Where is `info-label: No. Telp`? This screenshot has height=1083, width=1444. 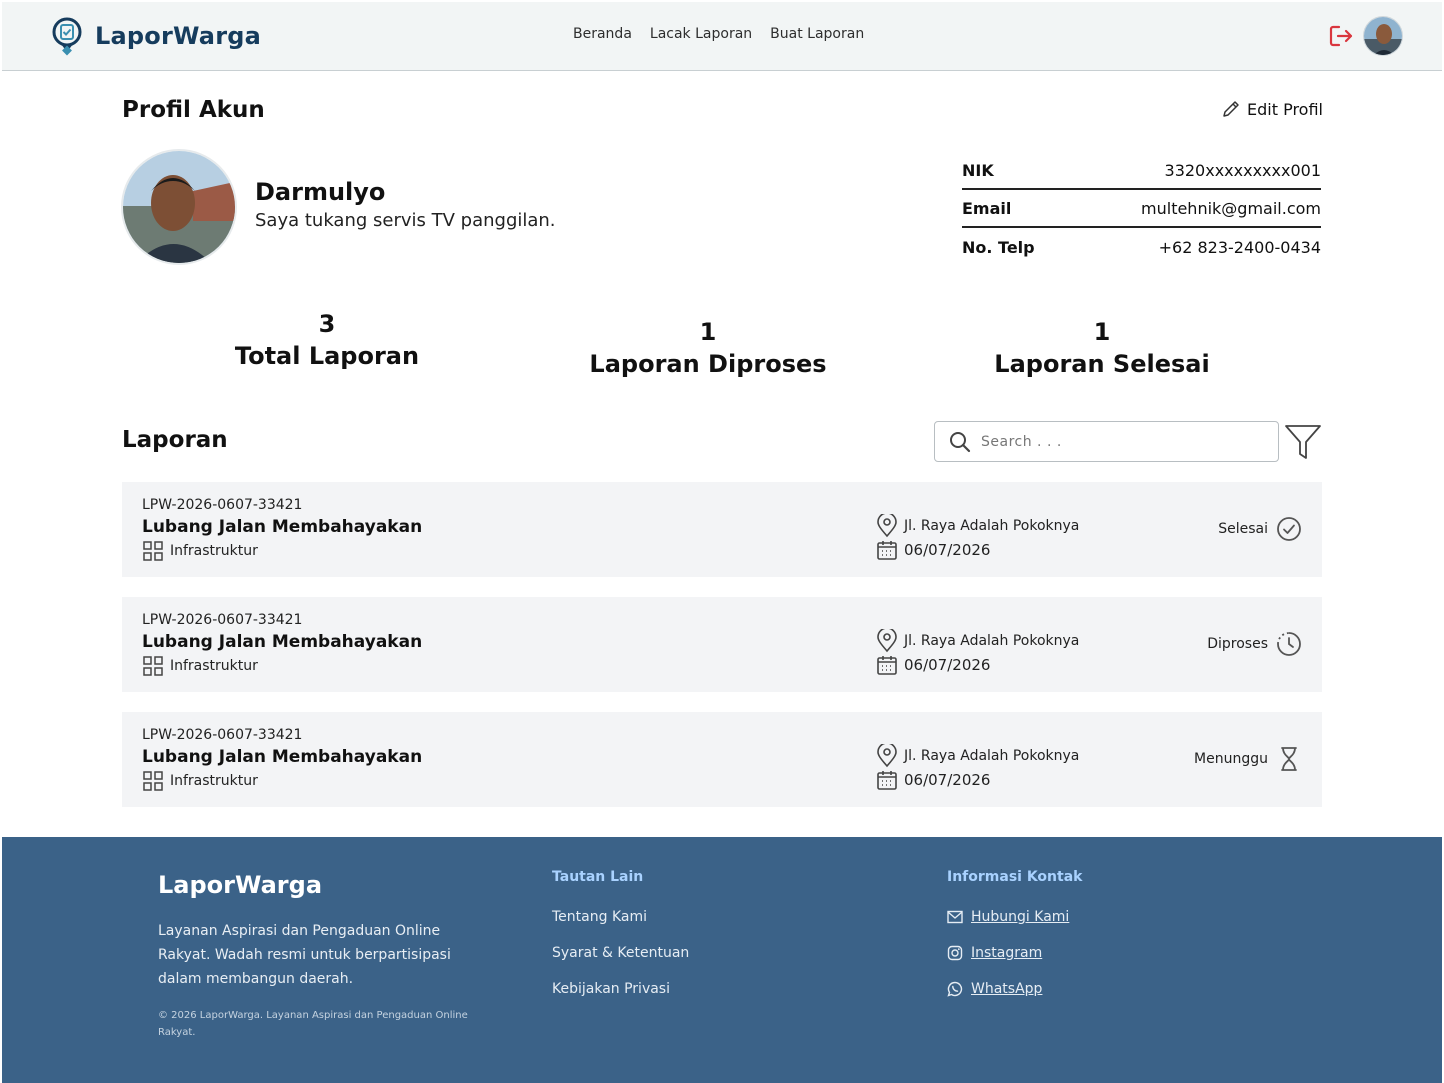
info-label: No. Telp is located at coordinates (998, 247).